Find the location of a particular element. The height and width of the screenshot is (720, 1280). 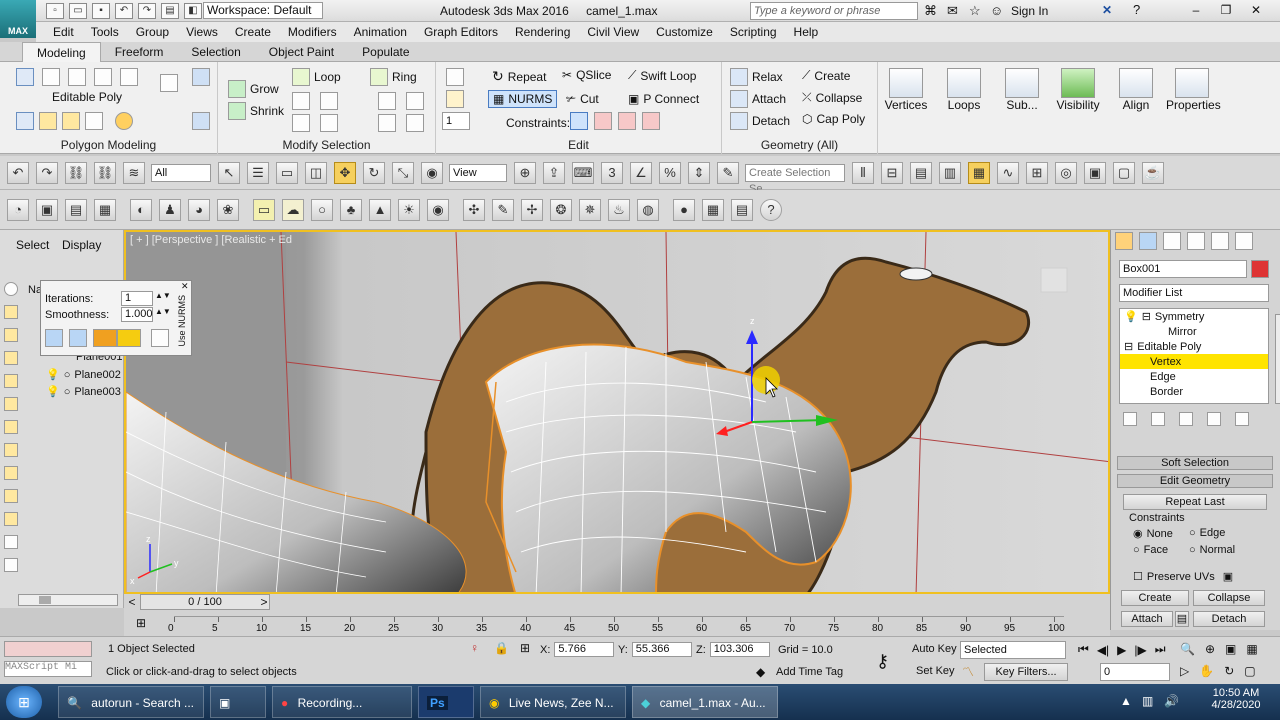

modify-tab-icon is located at coordinates (1148, 241).